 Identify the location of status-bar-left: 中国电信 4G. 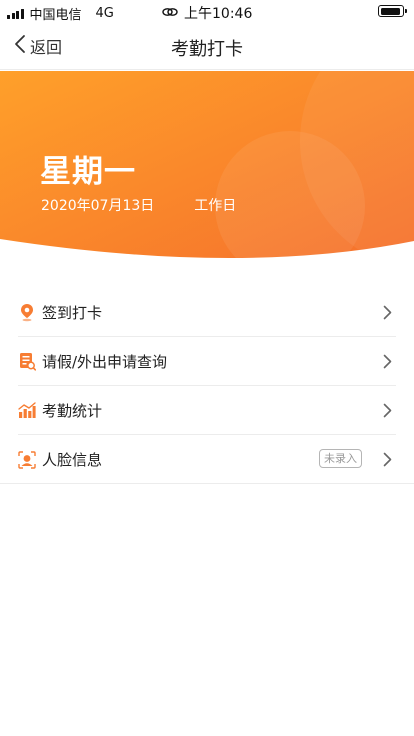
(60, 13).